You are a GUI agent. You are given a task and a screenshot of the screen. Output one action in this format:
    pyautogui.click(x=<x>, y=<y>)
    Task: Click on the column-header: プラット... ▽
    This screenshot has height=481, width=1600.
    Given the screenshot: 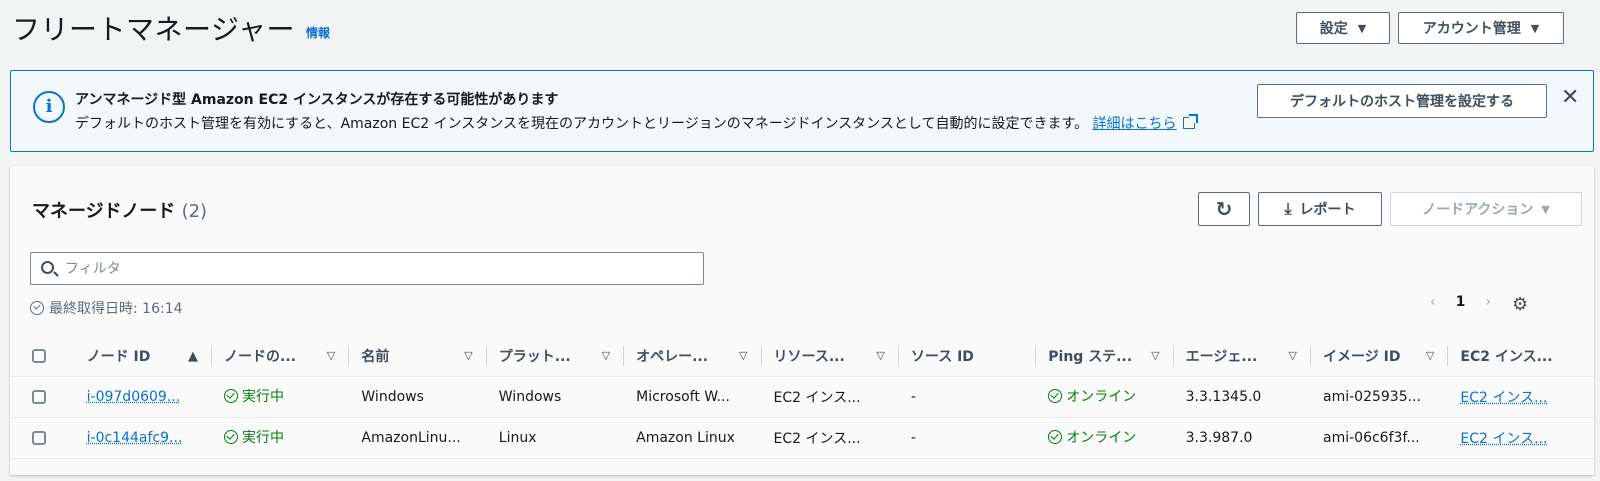 What is the action you would take?
    pyautogui.click(x=555, y=356)
    